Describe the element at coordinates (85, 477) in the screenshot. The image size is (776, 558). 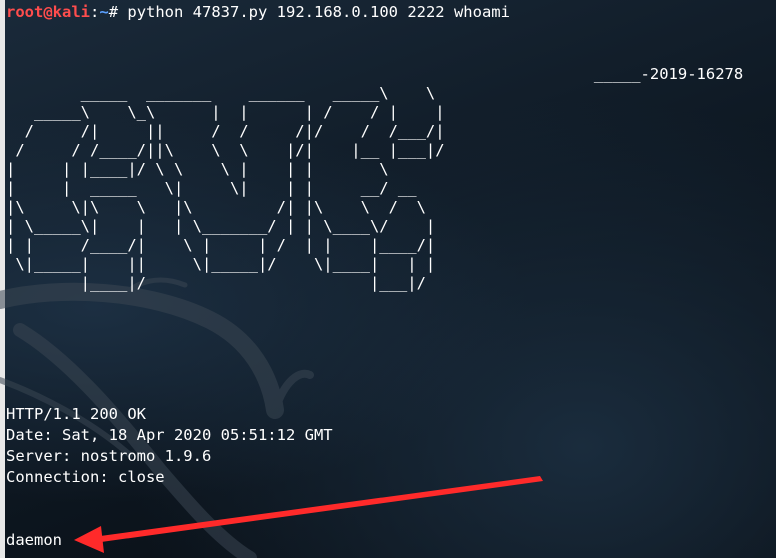
I see `http-connection-header: Connection: close` at that location.